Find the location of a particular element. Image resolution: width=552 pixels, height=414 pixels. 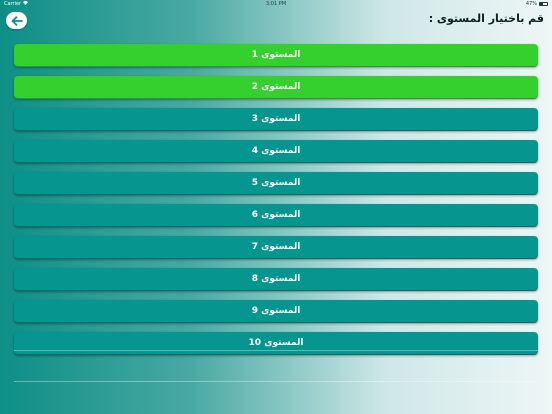

level-label: المستوى 2 is located at coordinates (276, 87).